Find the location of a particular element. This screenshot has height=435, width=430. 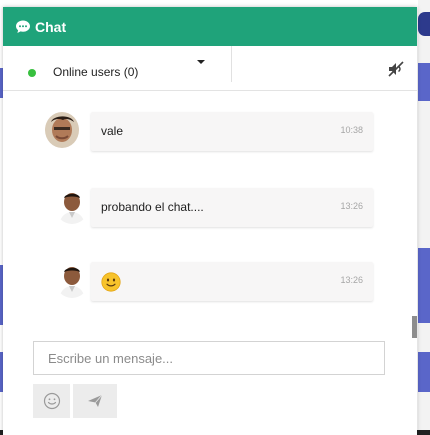

message-bubble: probando el chat.... 13:26 is located at coordinates (232, 207).